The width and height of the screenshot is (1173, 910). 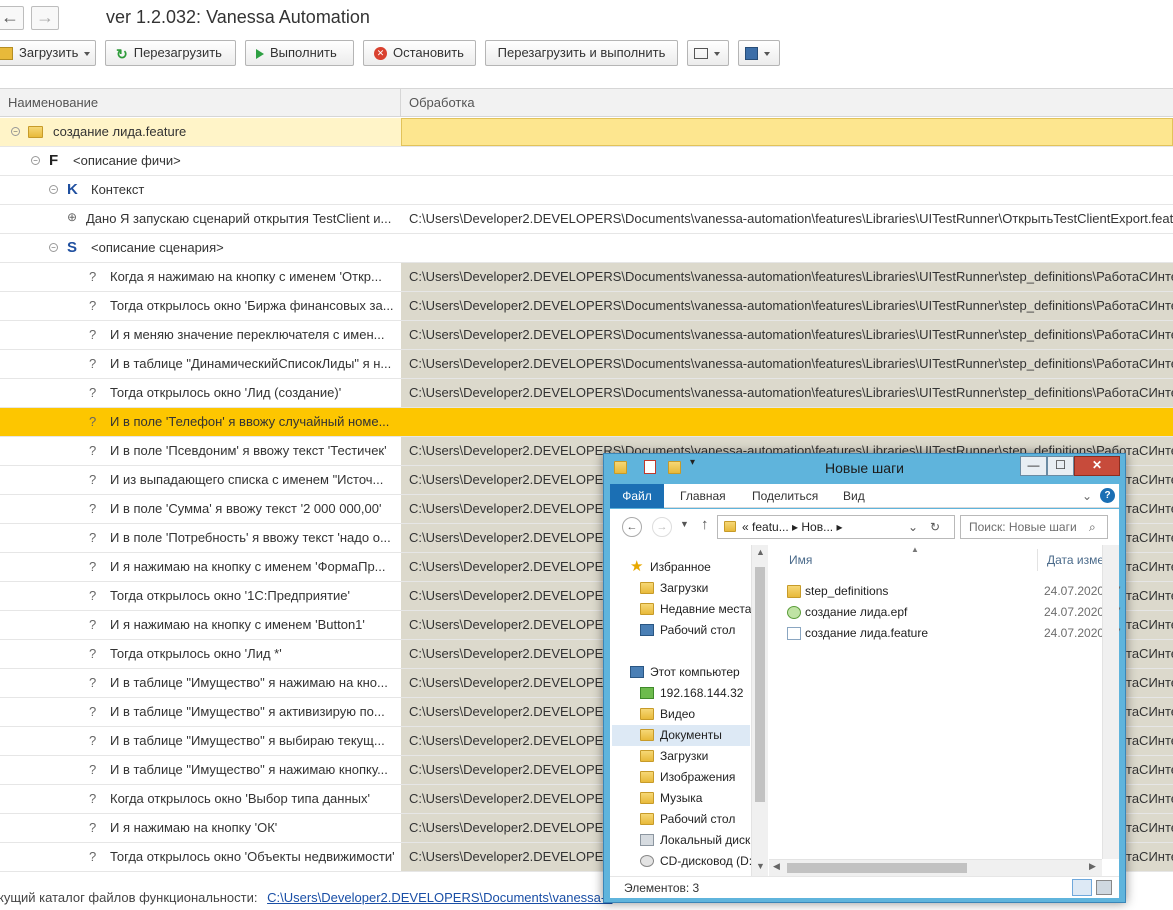 What do you see at coordinates (581, 53) in the screenshot?
I see `reload-run-button: Перезагрузить и выполнить` at bounding box center [581, 53].